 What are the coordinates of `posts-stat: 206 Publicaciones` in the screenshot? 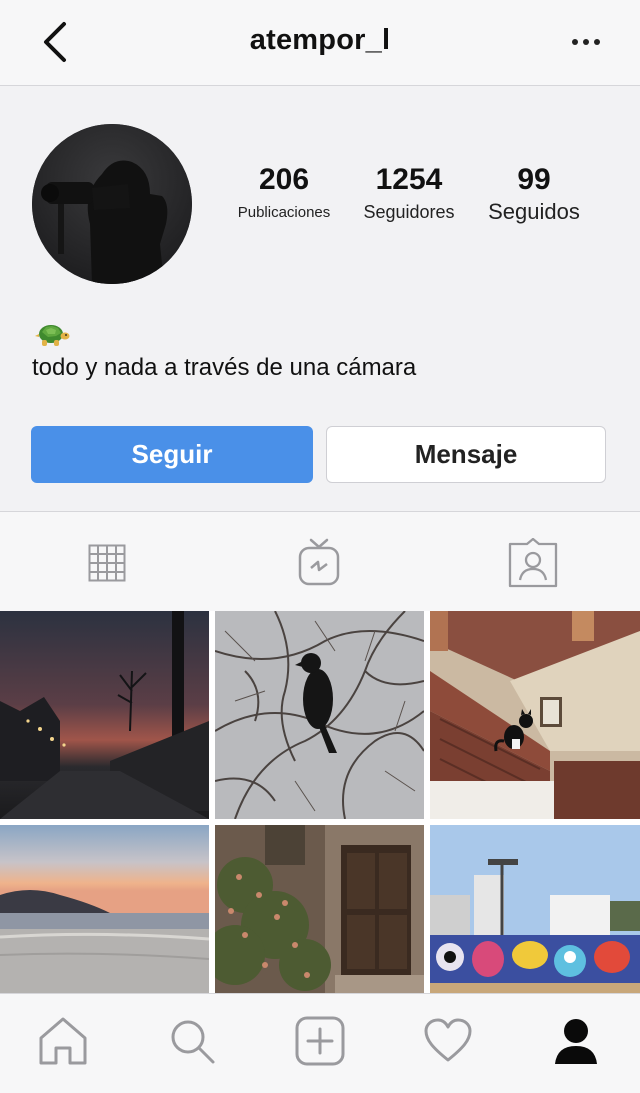 It's located at (284, 192).